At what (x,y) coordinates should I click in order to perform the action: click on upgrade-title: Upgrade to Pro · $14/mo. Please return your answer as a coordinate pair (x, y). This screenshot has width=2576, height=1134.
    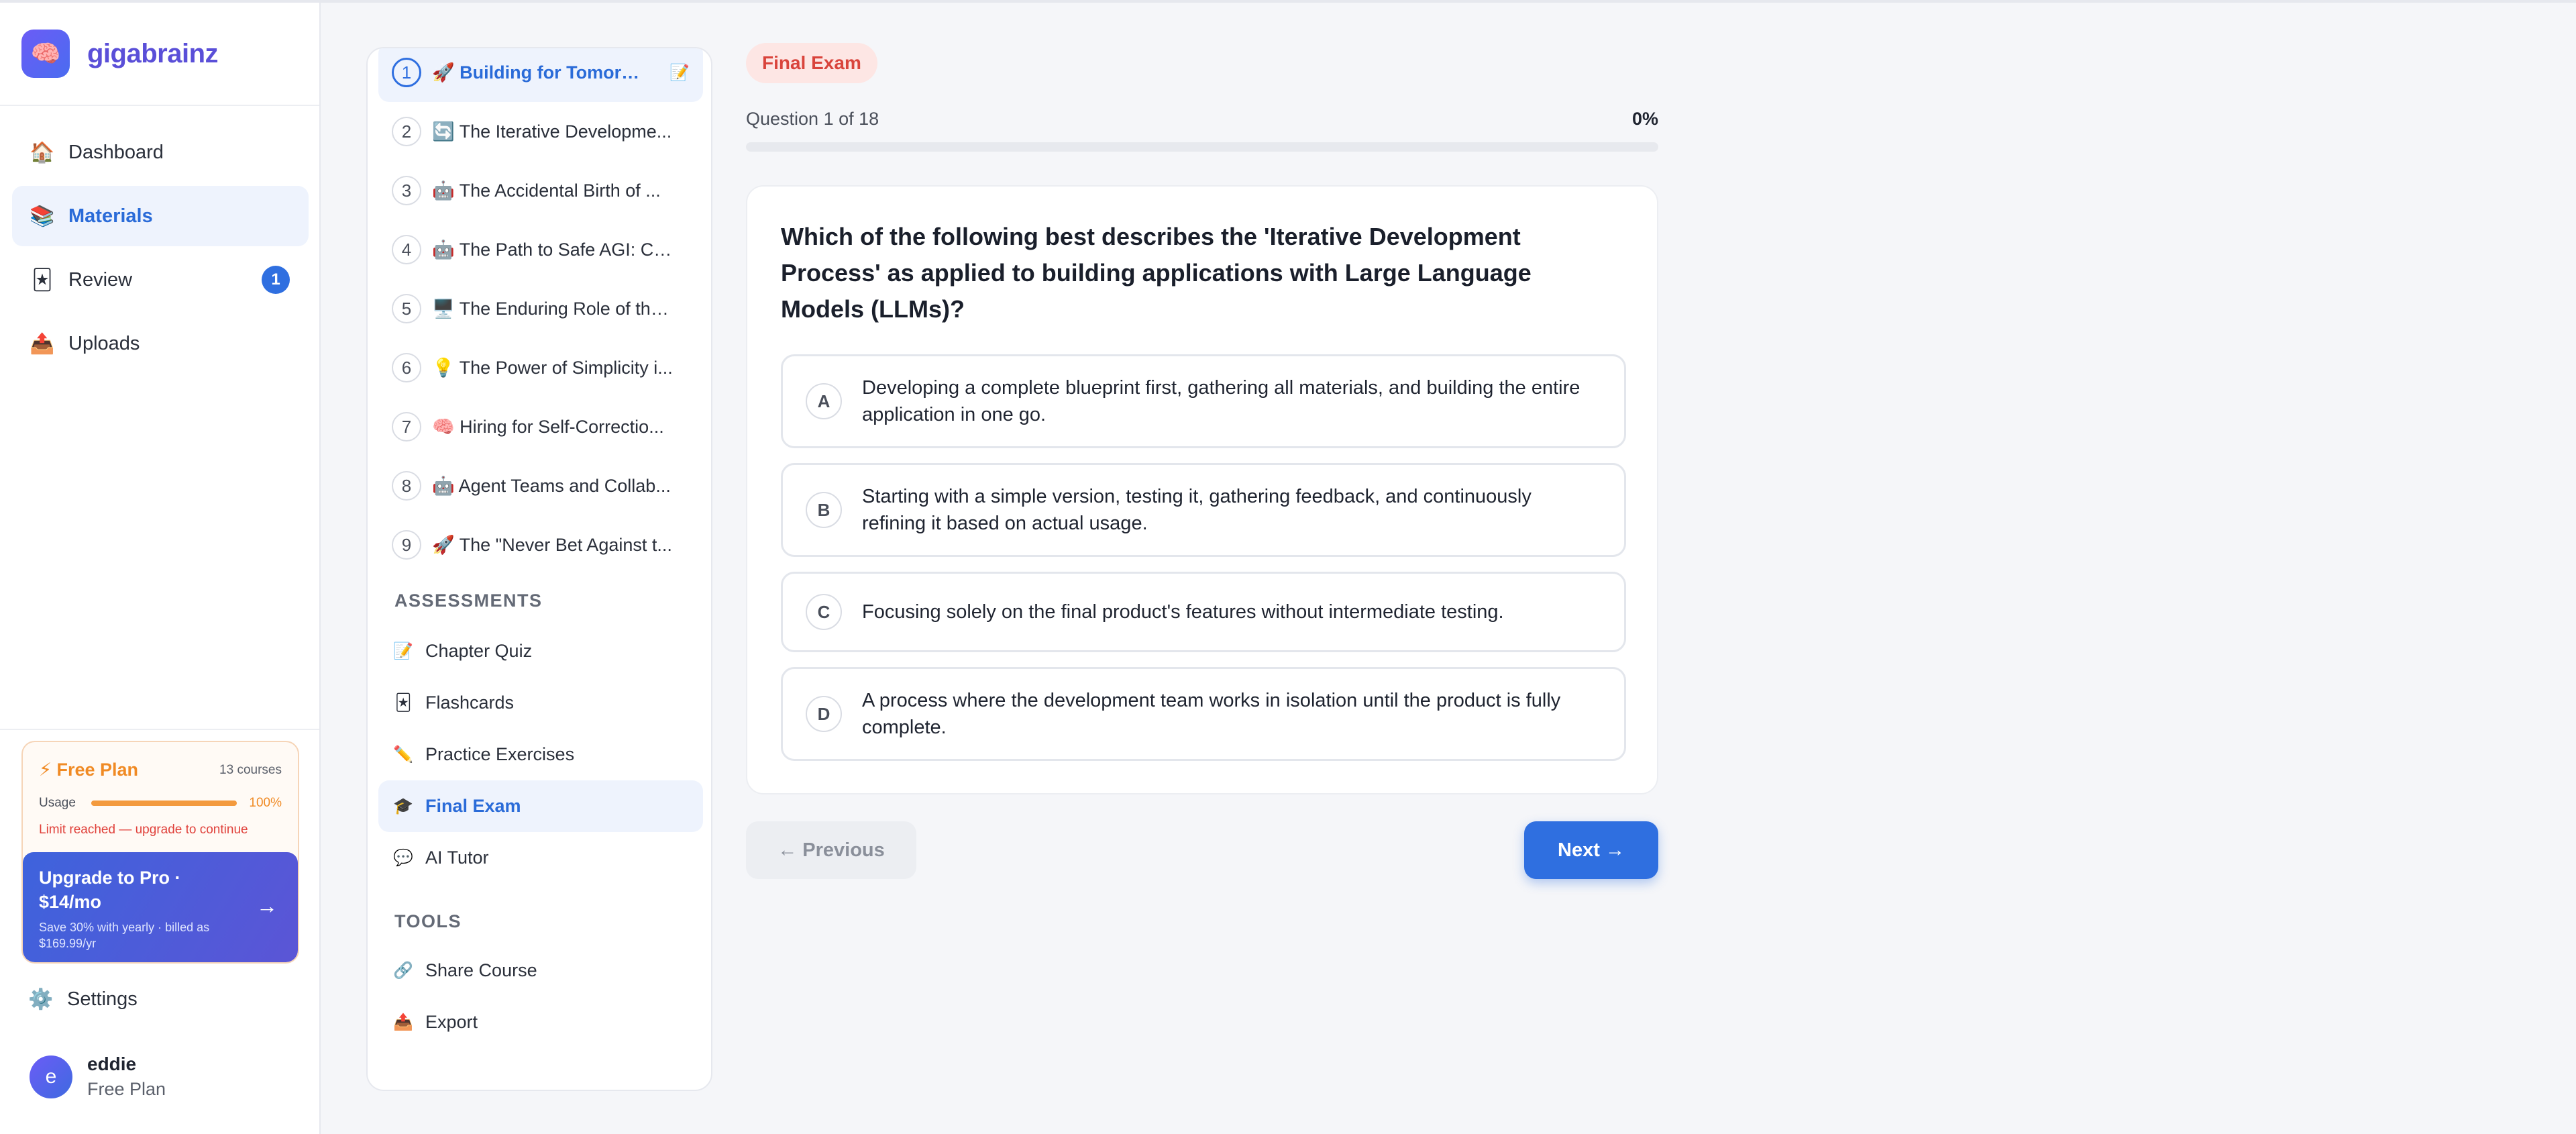
    Looking at the image, I should click on (110, 890).